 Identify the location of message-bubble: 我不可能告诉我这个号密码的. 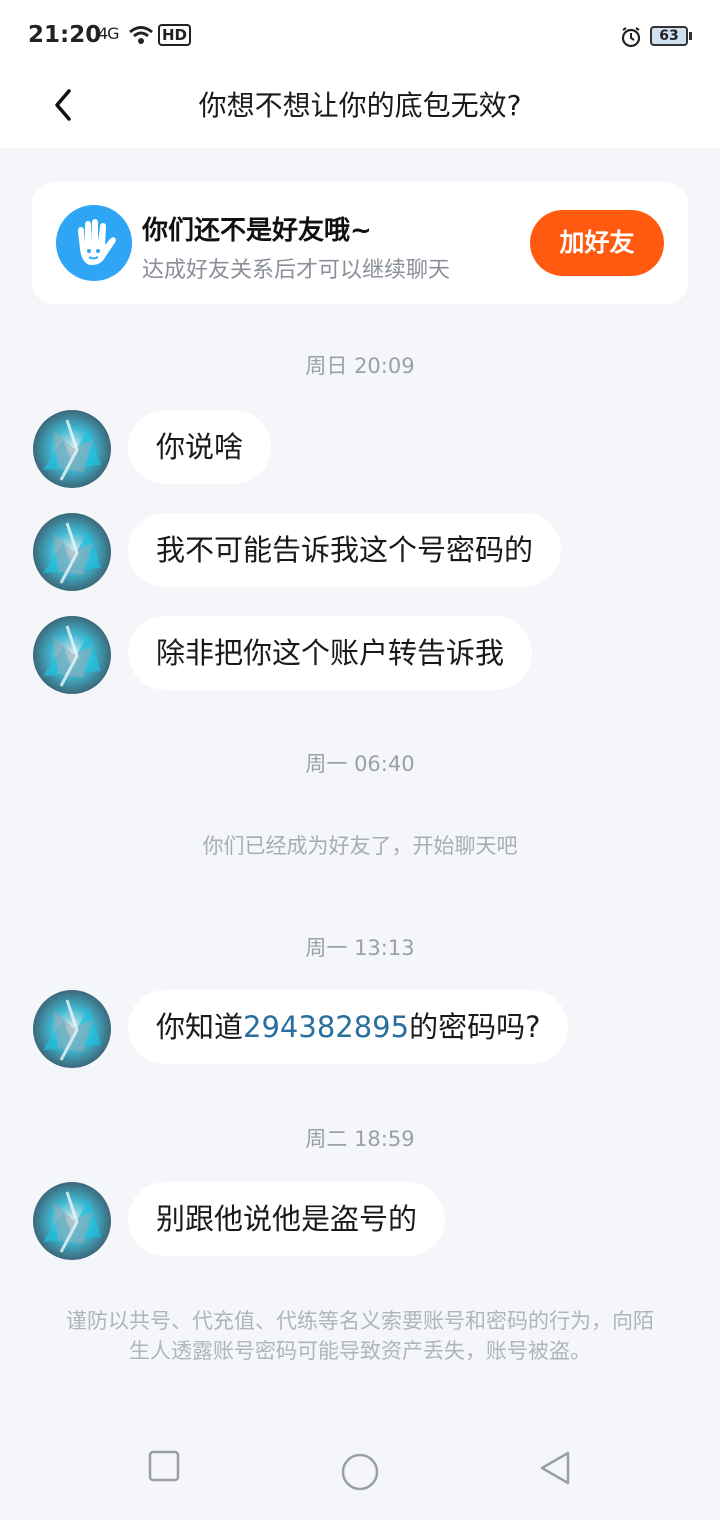
(345, 550).